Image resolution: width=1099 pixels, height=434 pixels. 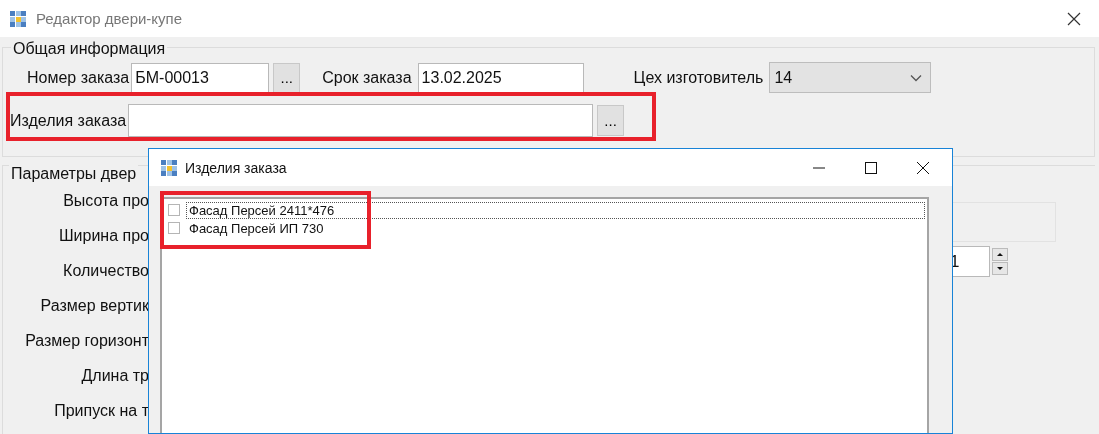 What do you see at coordinates (361, 120) in the screenshot?
I see `order-items-field` at bounding box center [361, 120].